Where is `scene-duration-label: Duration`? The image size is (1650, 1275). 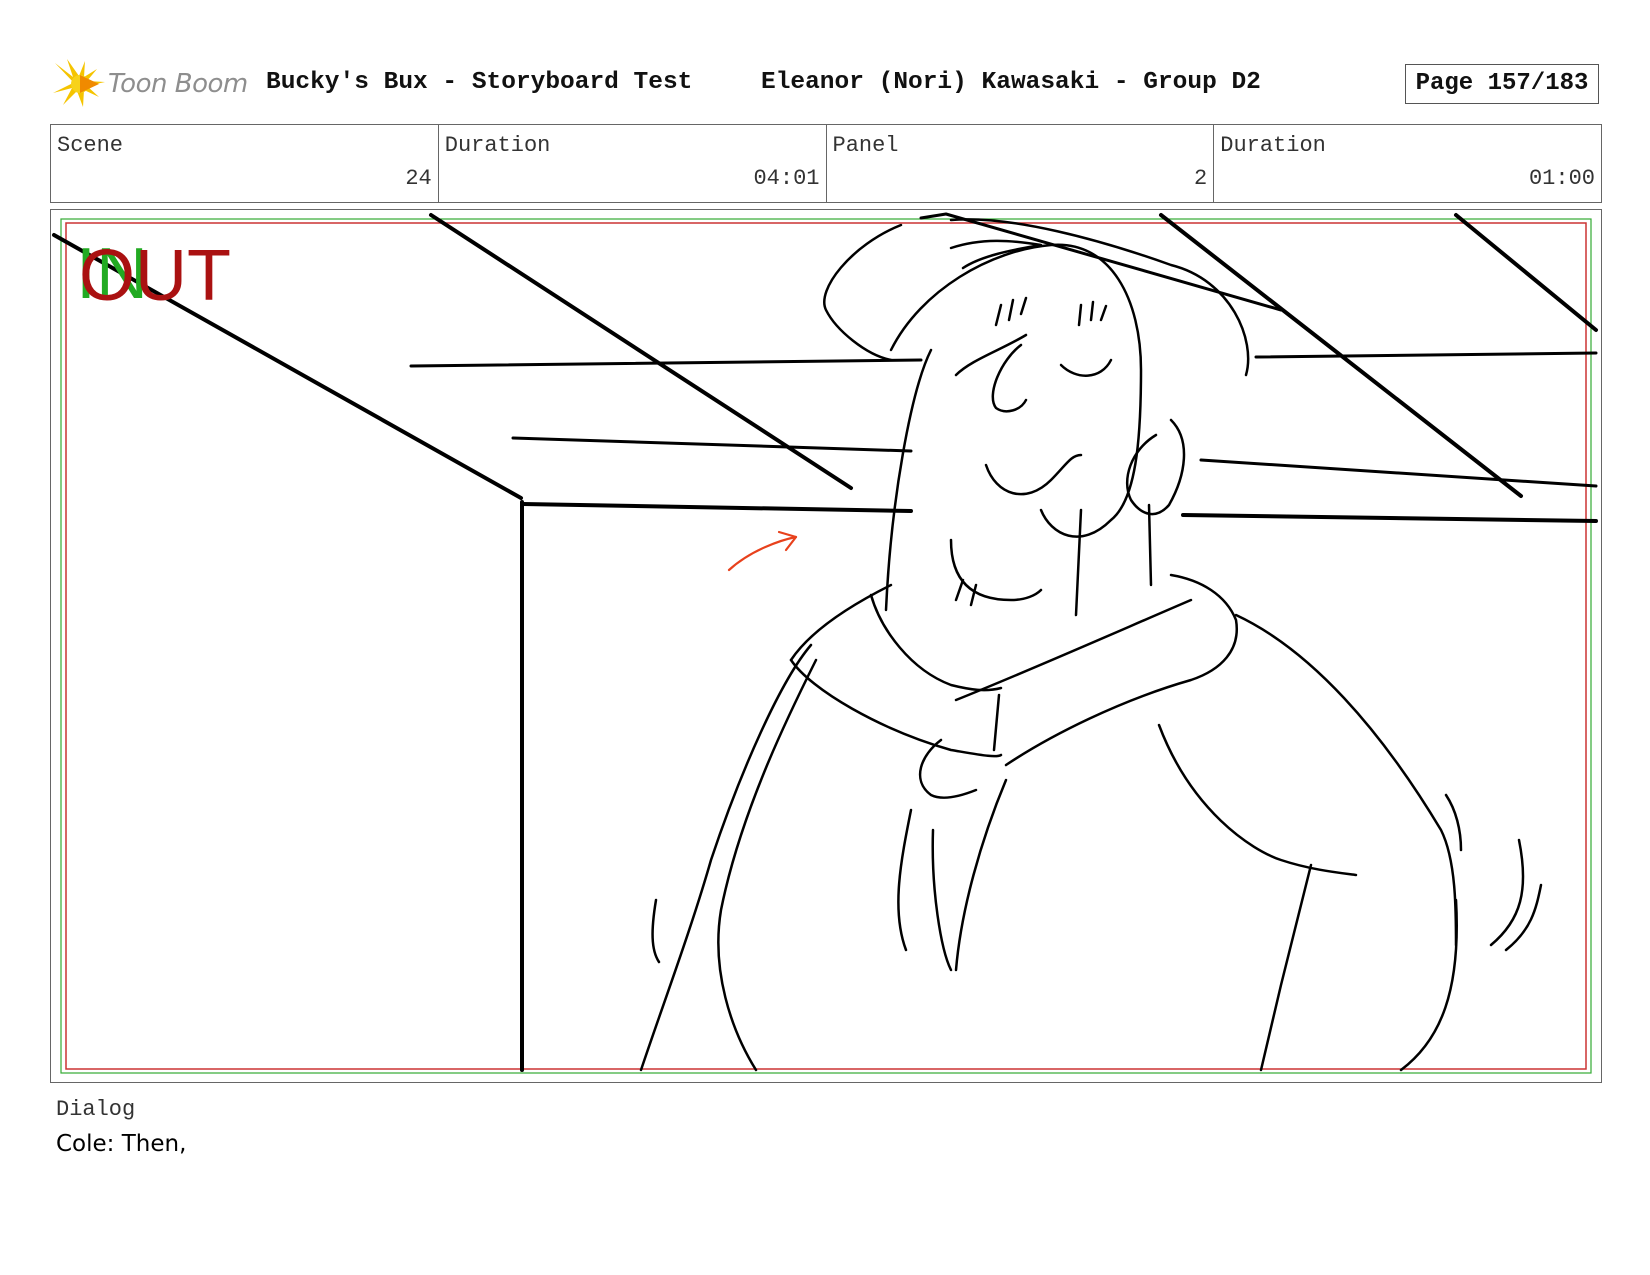 scene-duration-label: Duration is located at coordinates (497, 145).